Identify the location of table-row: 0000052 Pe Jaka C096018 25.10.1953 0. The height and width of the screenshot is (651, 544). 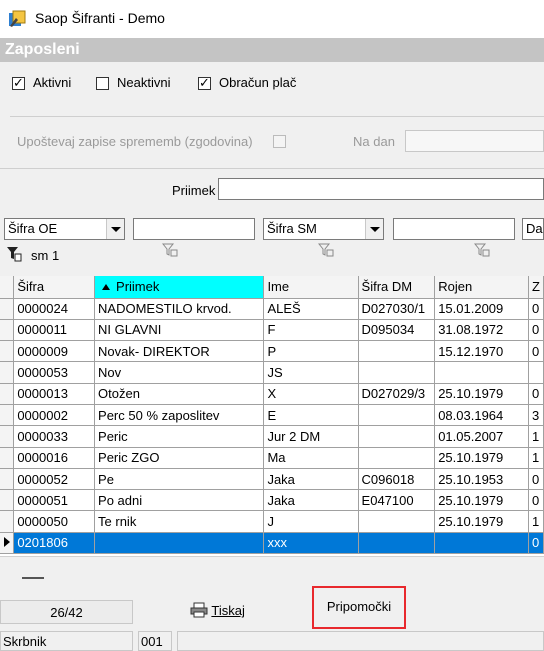
(272, 479).